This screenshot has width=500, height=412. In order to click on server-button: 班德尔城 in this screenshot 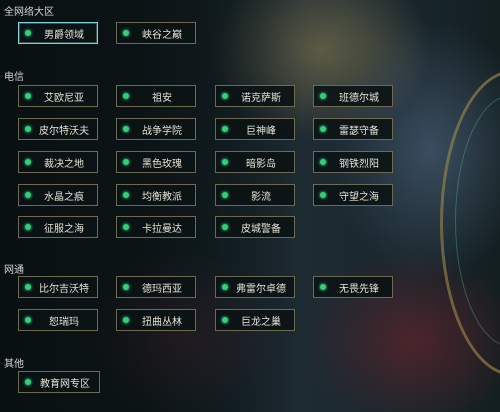, I will do `click(353, 96)`.